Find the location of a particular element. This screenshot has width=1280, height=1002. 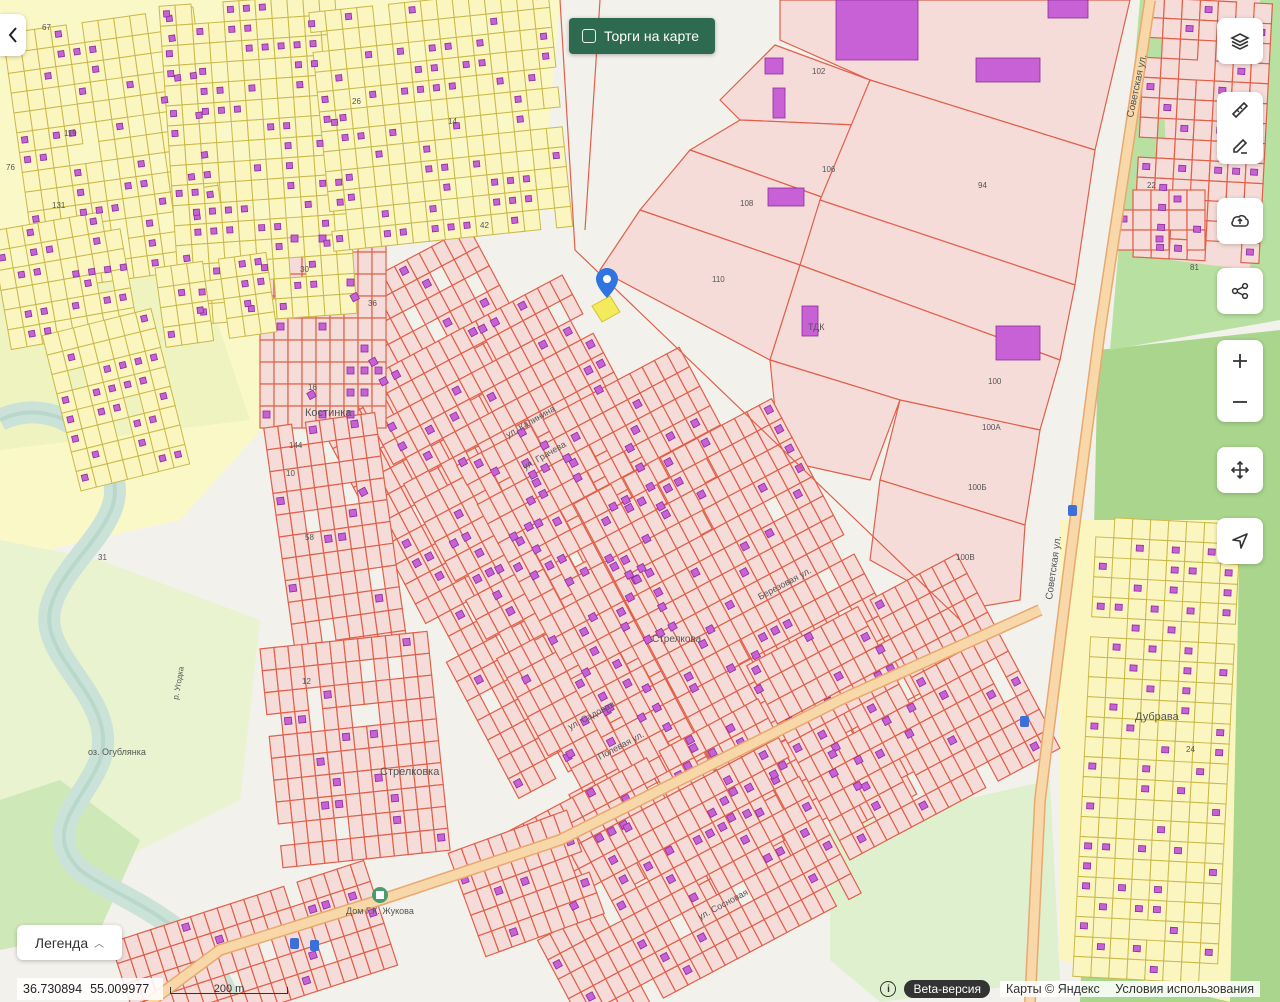

upload-icon is located at coordinates (1240, 220).